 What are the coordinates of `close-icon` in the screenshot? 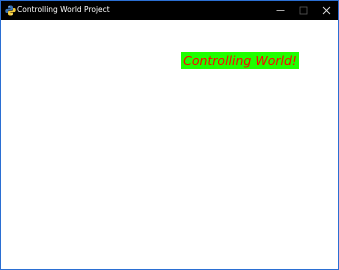 It's located at (326, 10).